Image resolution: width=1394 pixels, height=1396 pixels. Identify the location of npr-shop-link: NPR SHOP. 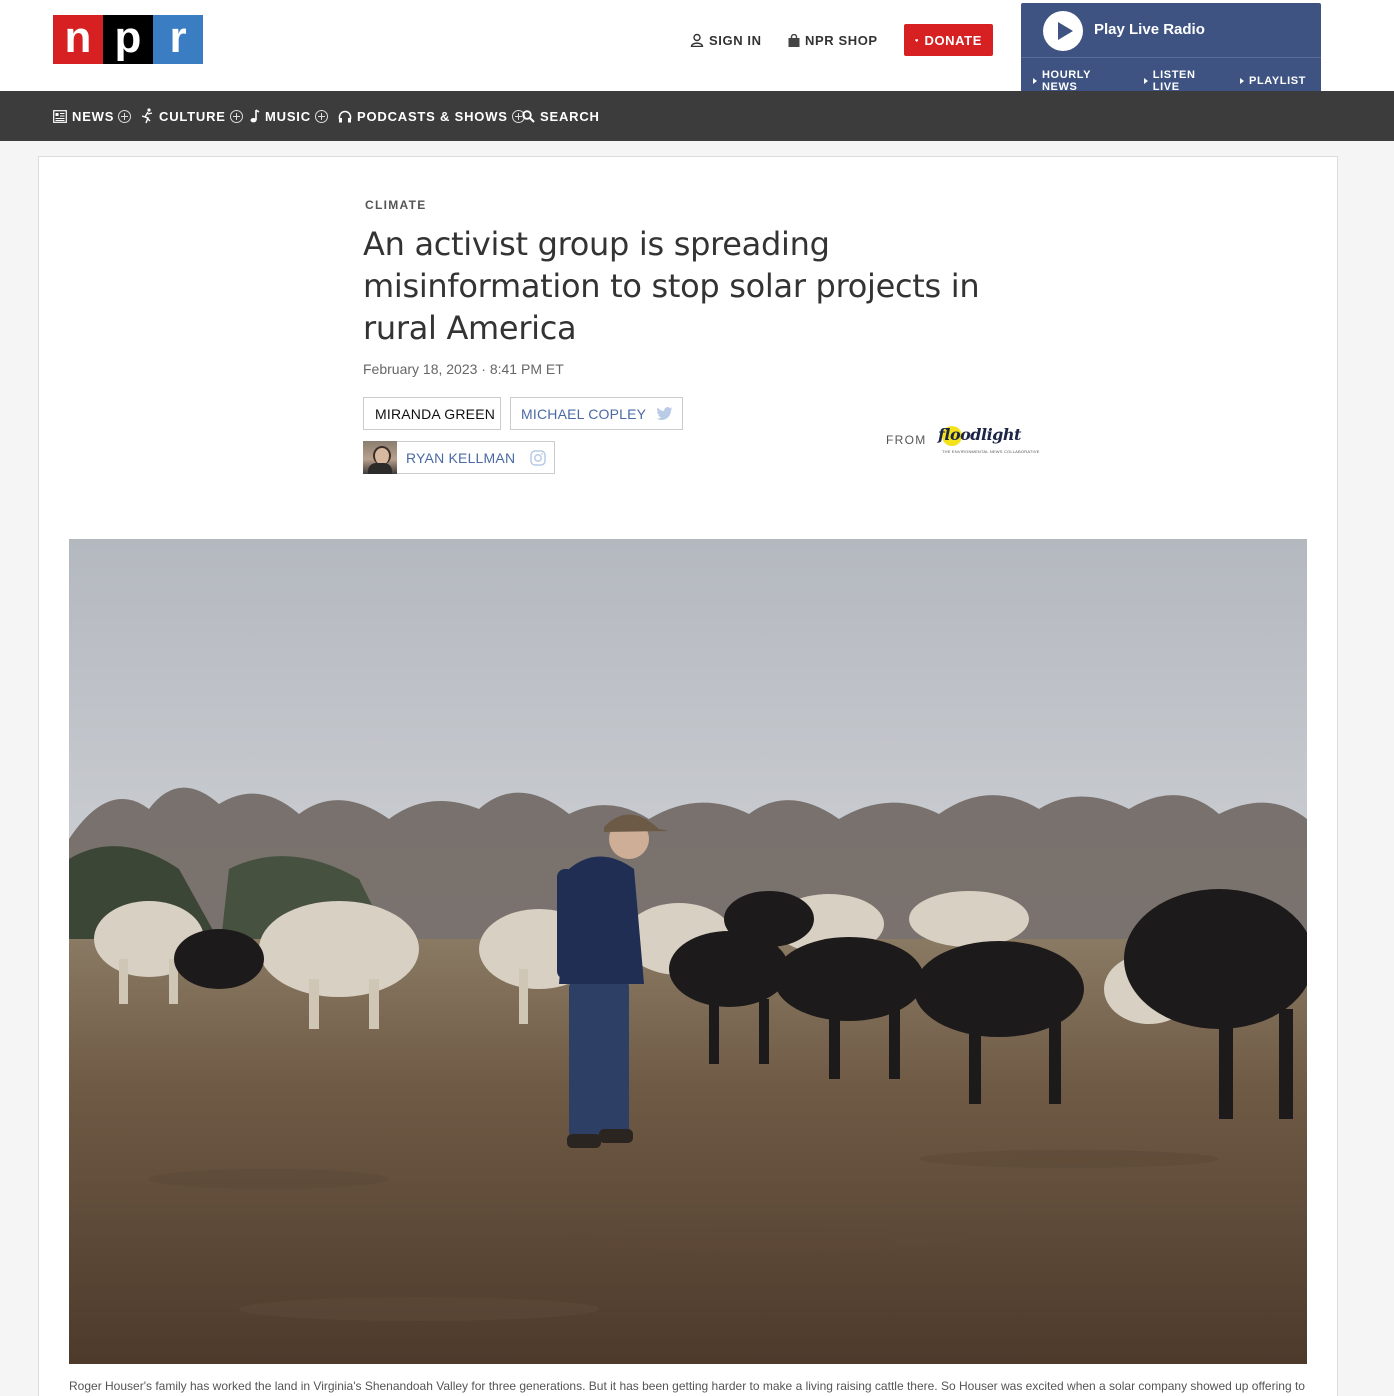
(833, 40).